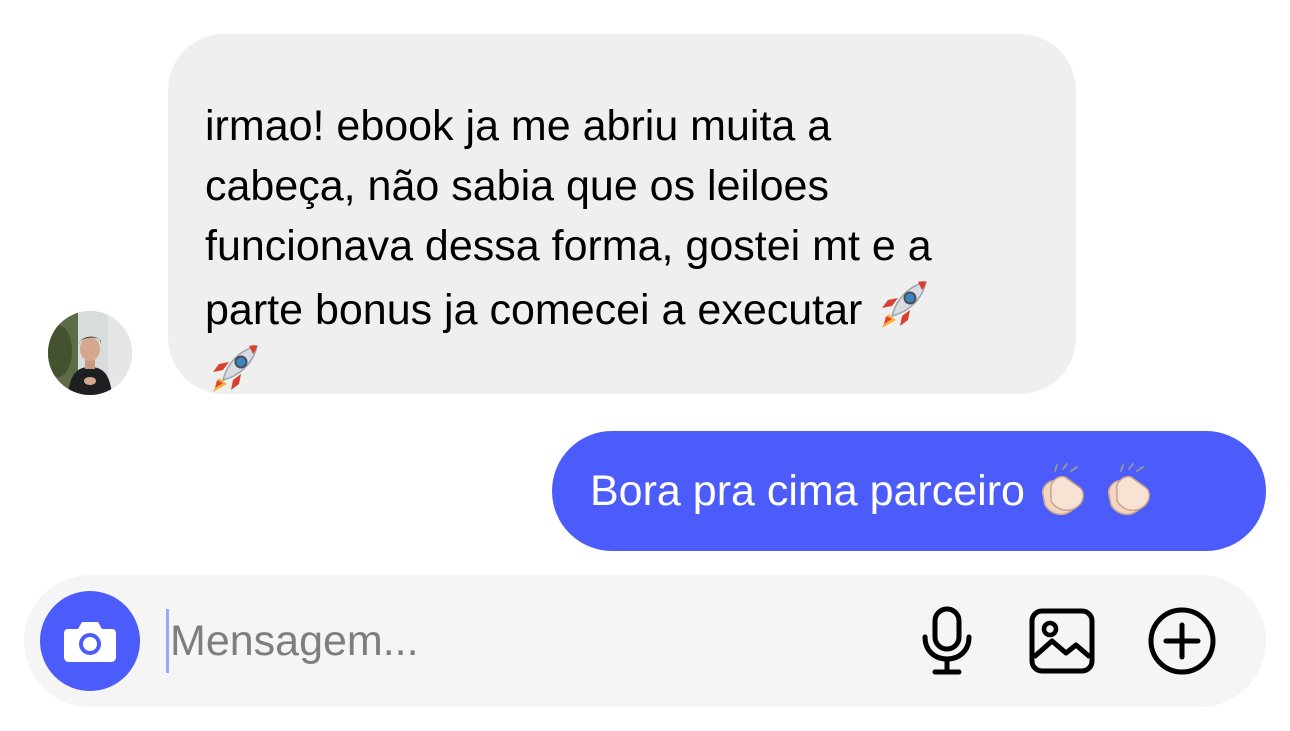 Image resolution: width=1290 pixels, height=731 pixels. I want to click on camera-button, so click(90, 641).